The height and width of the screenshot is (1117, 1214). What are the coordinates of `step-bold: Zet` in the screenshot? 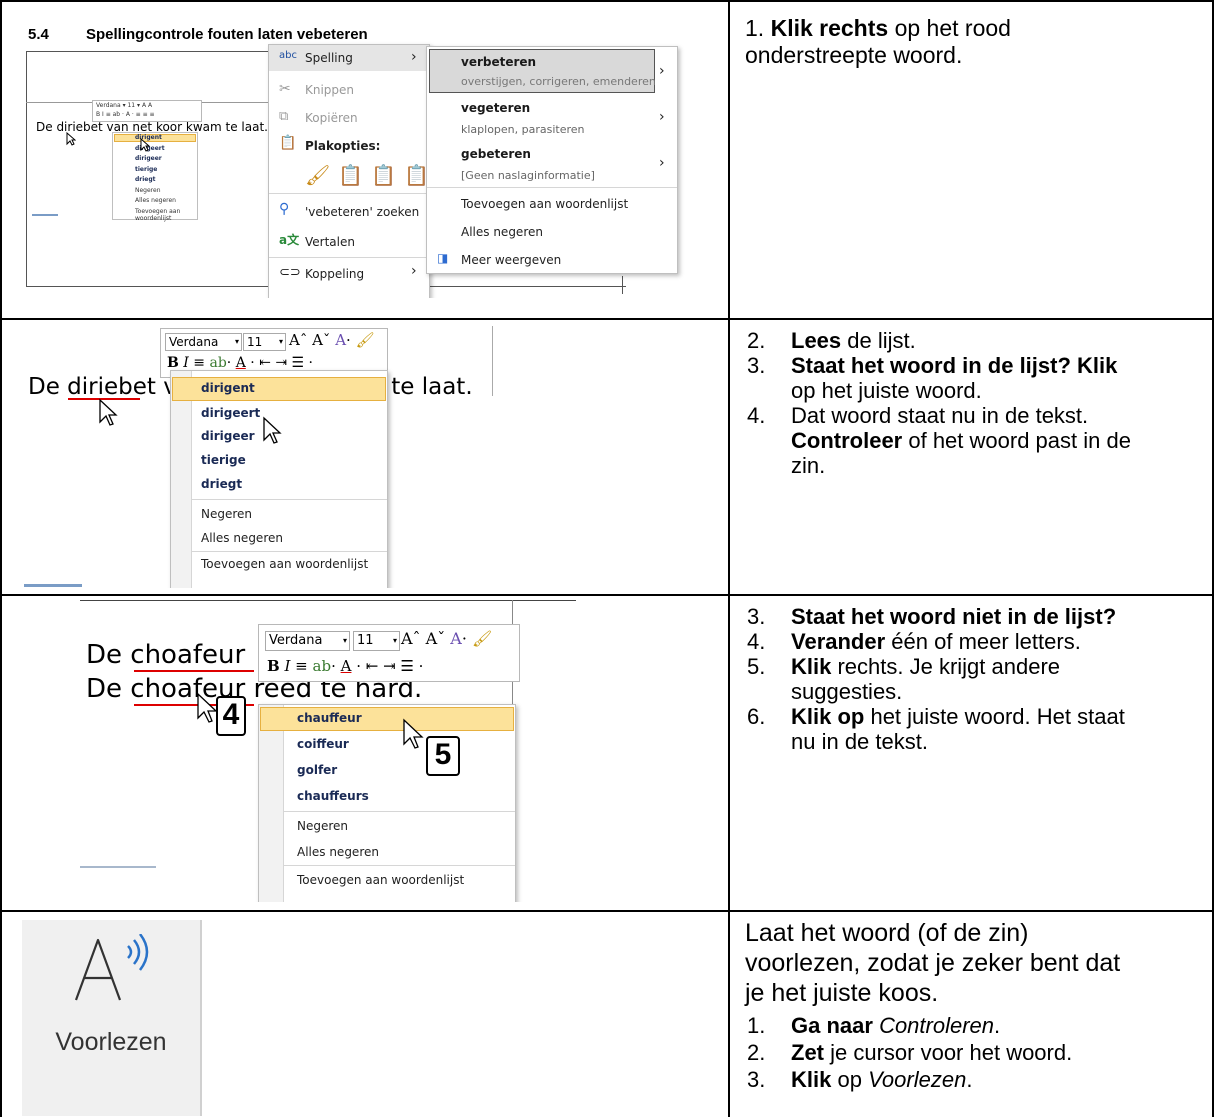 It's located at (807, 1052).